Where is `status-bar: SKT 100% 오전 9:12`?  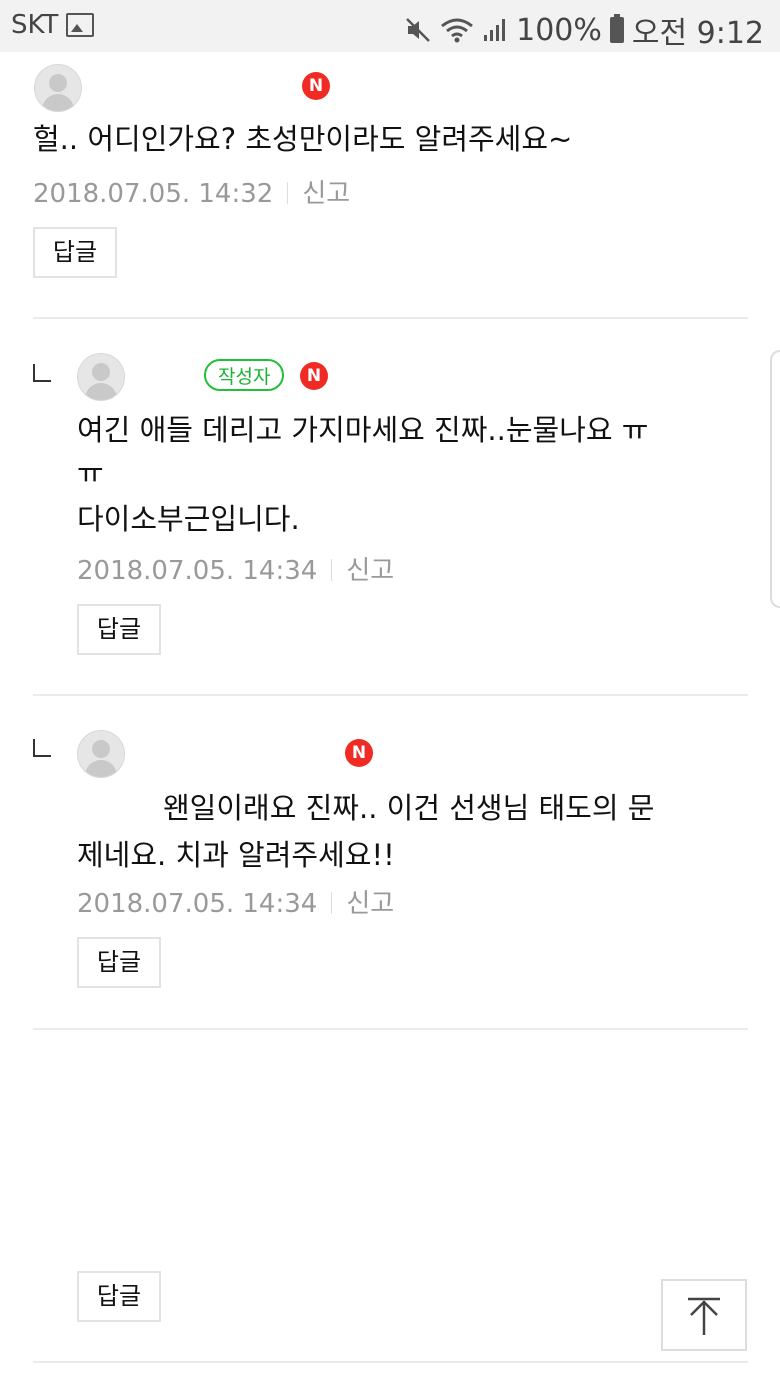
status-bar: SKT 100% 오전 9:12 is located at coordinates (390, 26).